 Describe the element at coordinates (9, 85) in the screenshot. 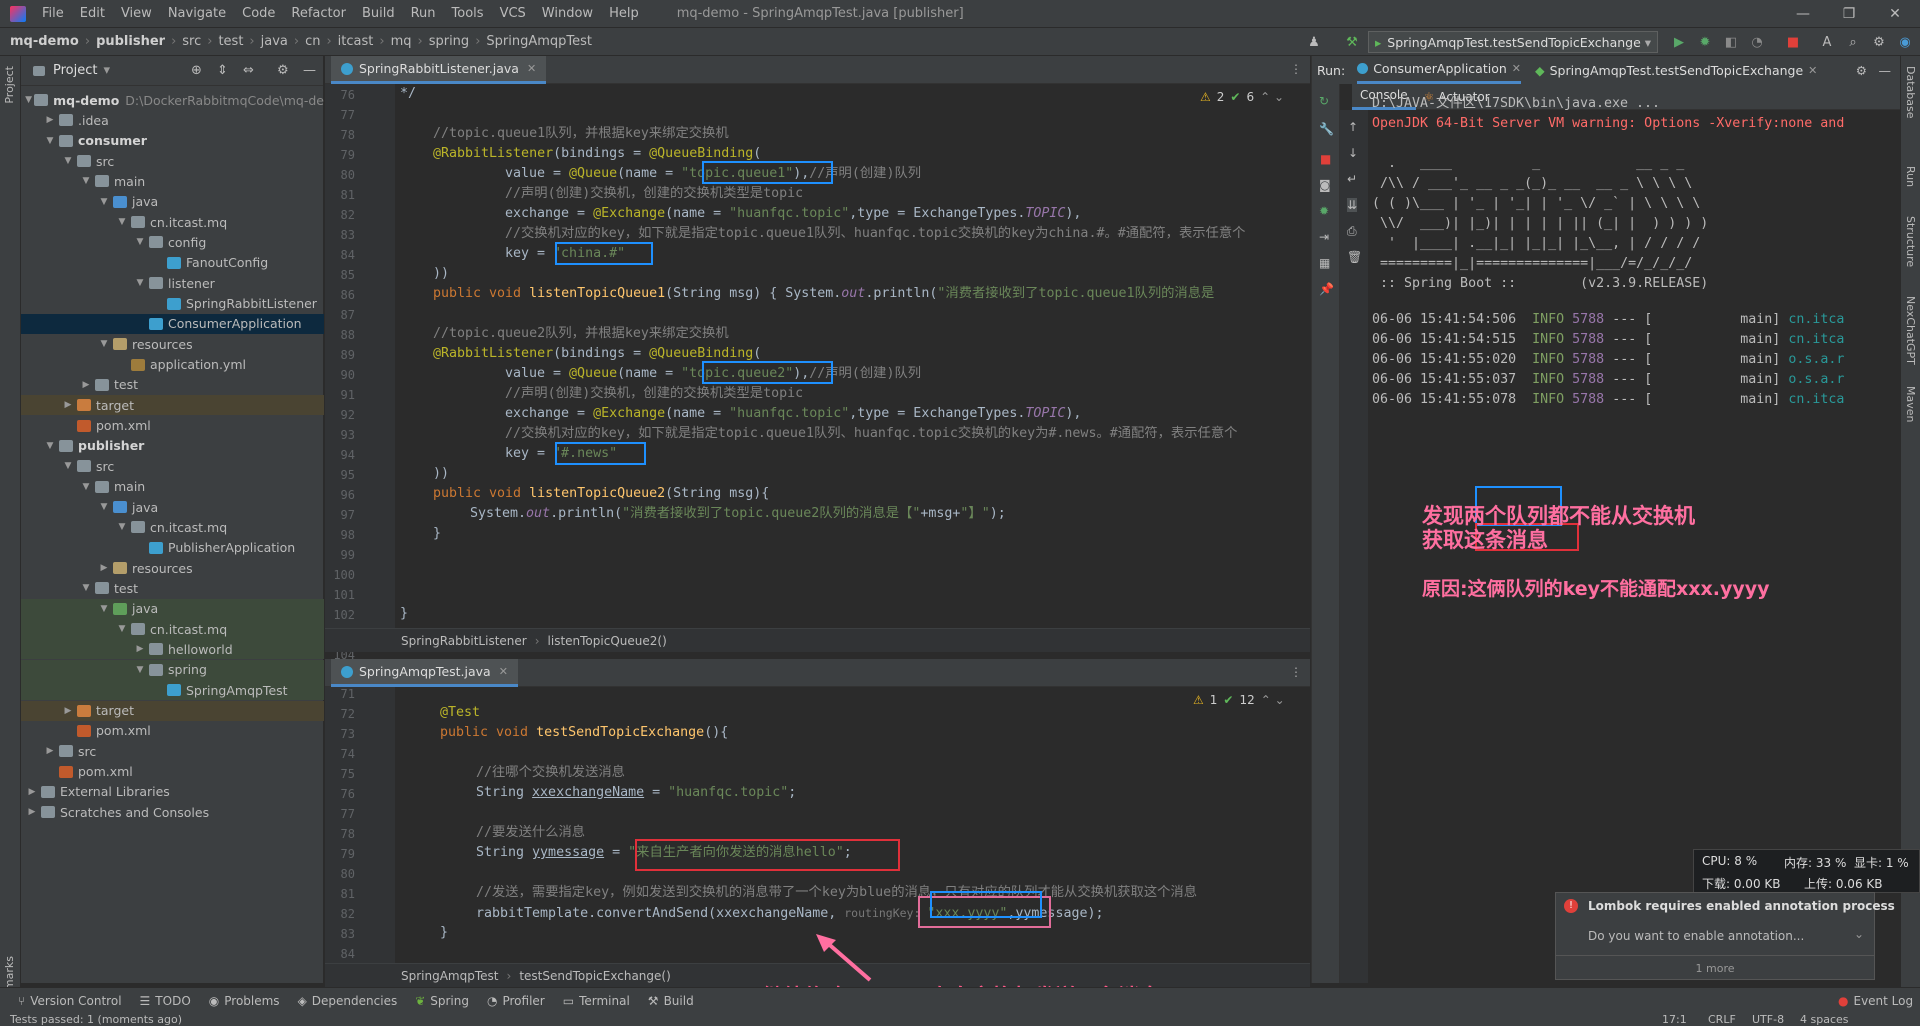

I see `project-tool-button: Project` at that location.